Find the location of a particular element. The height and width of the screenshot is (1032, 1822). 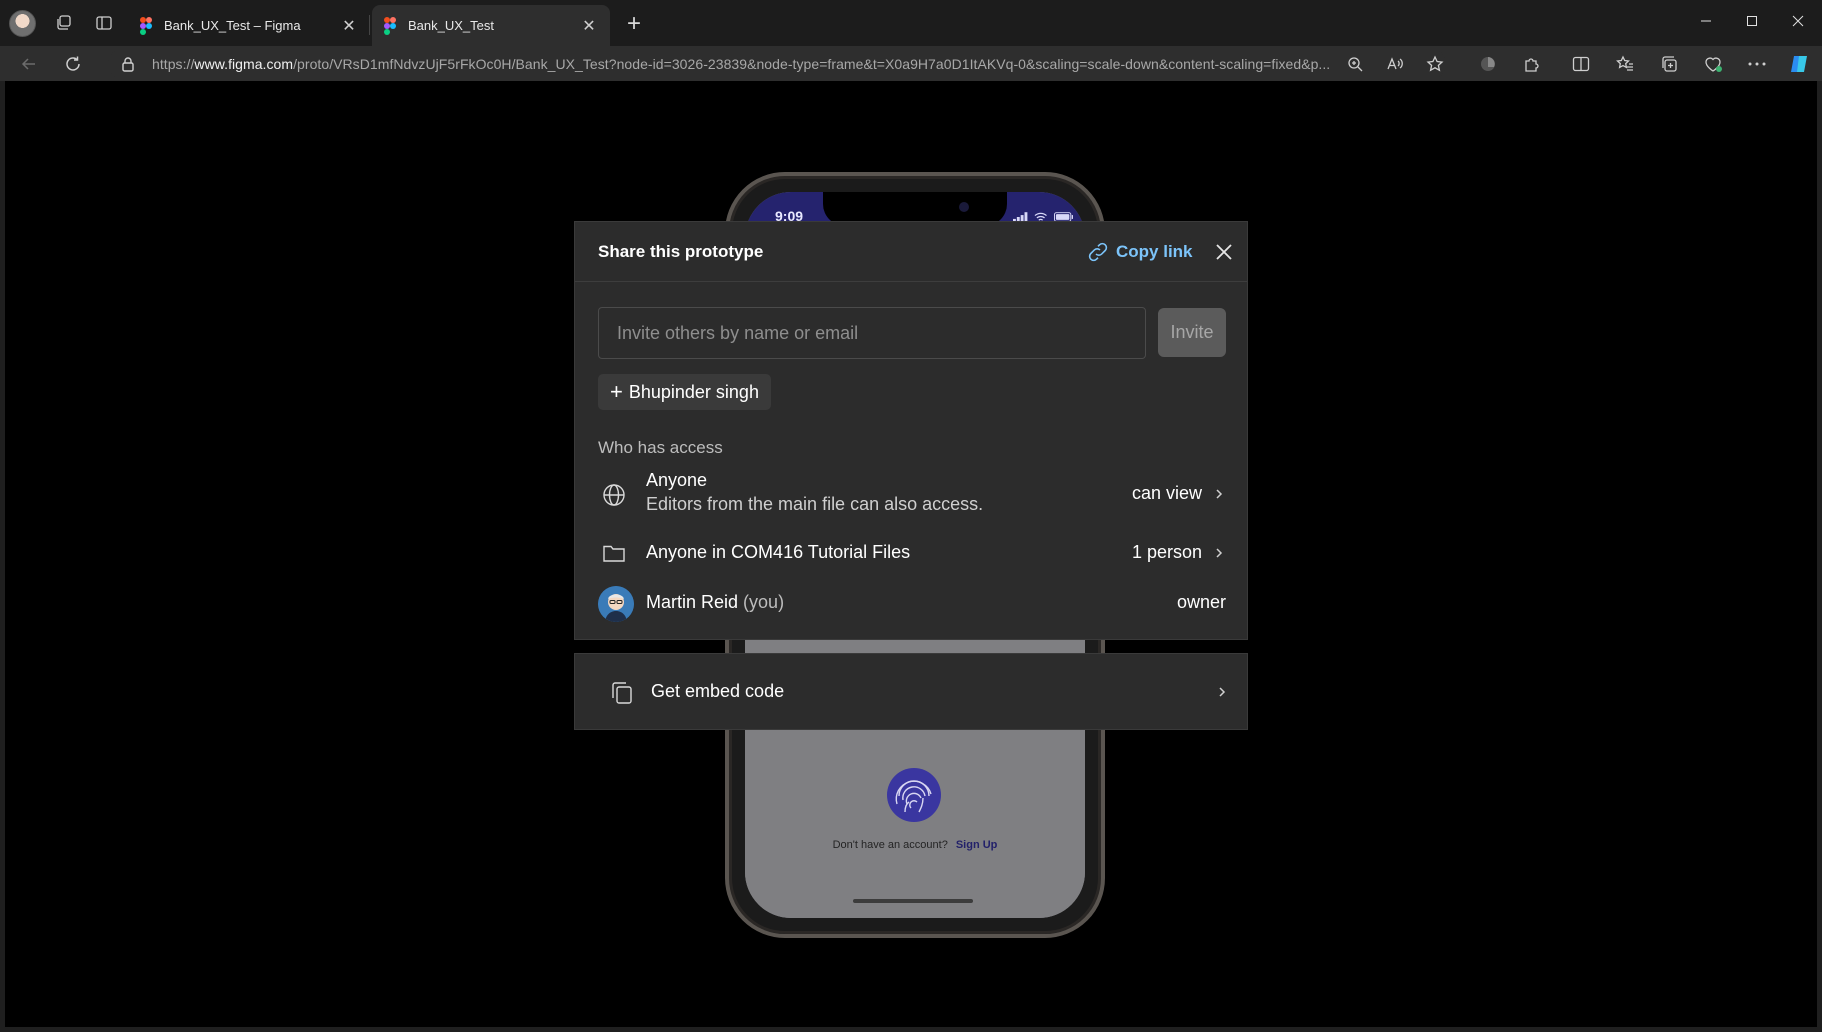

tab-title: Bank_UX_Test – Figma is located at coordinates (232, 25).